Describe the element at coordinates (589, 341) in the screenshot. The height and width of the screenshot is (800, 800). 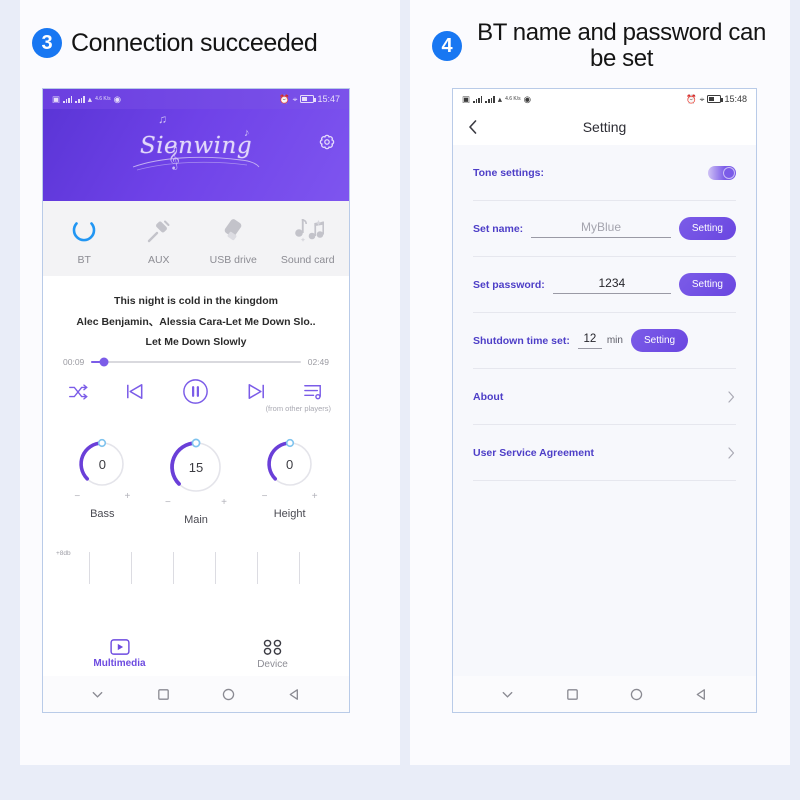
I see `shutdown-time-input: 12` at that location.